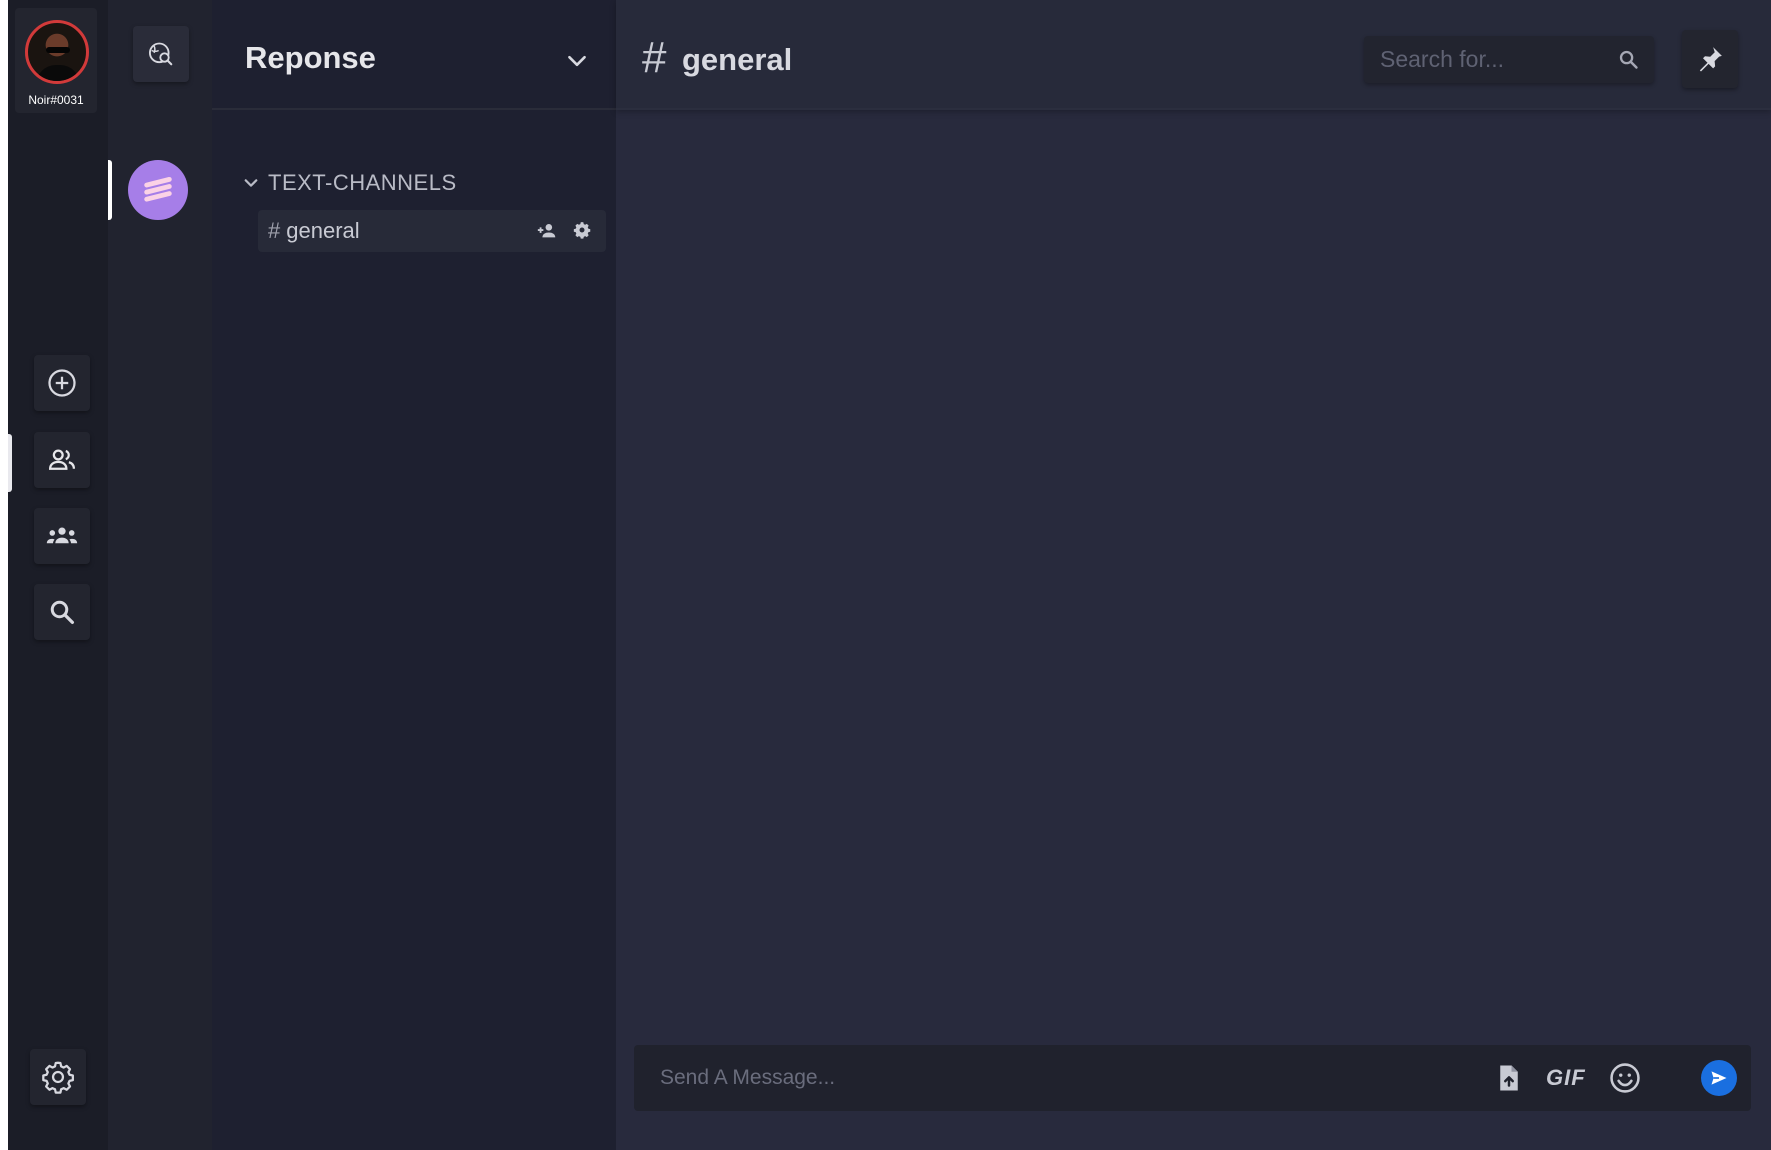 The height and width of the screenshot is (1150, 1771). I want to click on user-rail, so click(58, 575).